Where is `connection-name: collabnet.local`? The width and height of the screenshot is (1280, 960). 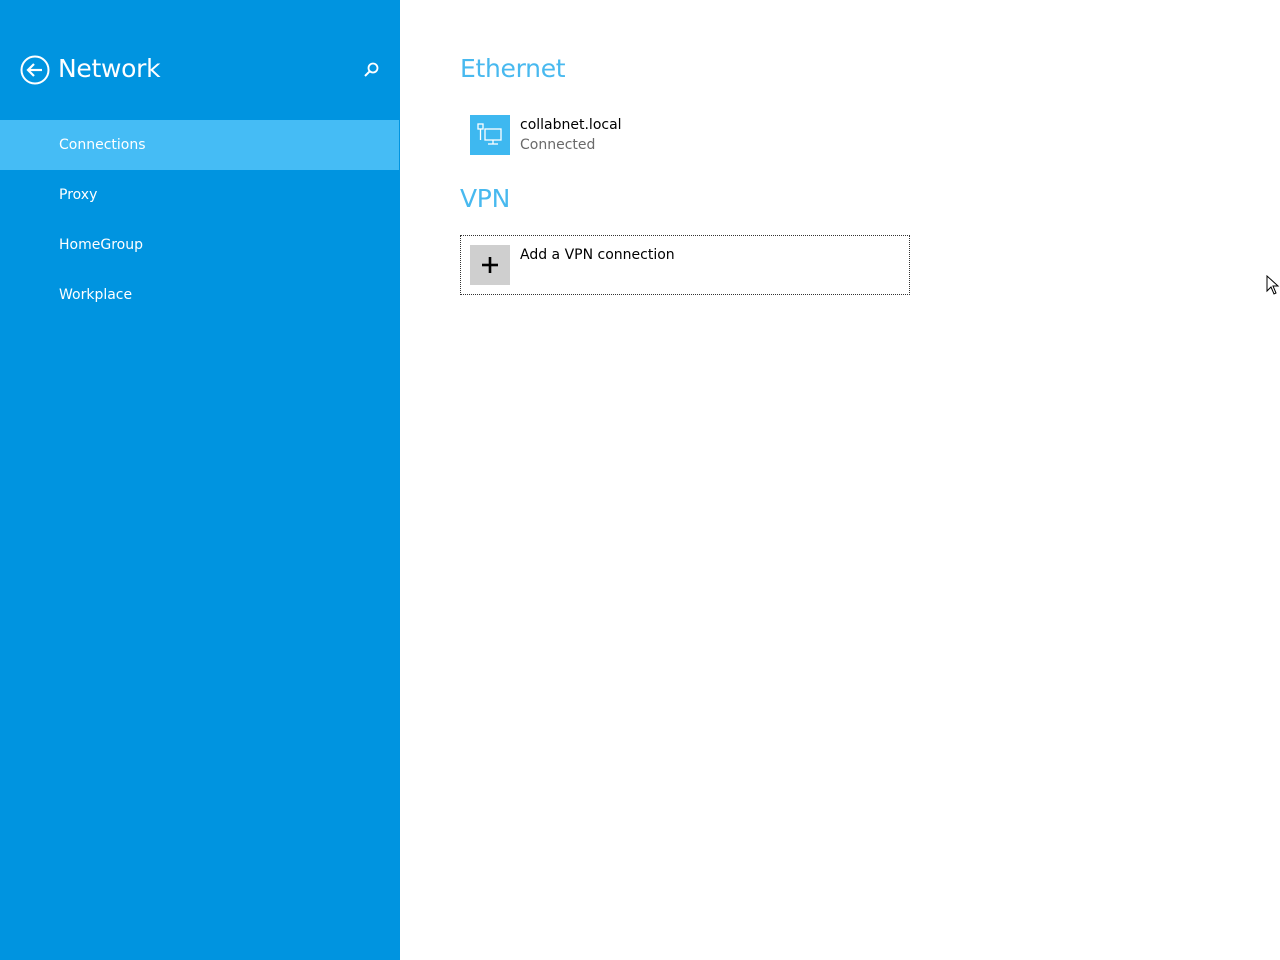 connection-name: collabnet.local is located at coordinates (571, 125).